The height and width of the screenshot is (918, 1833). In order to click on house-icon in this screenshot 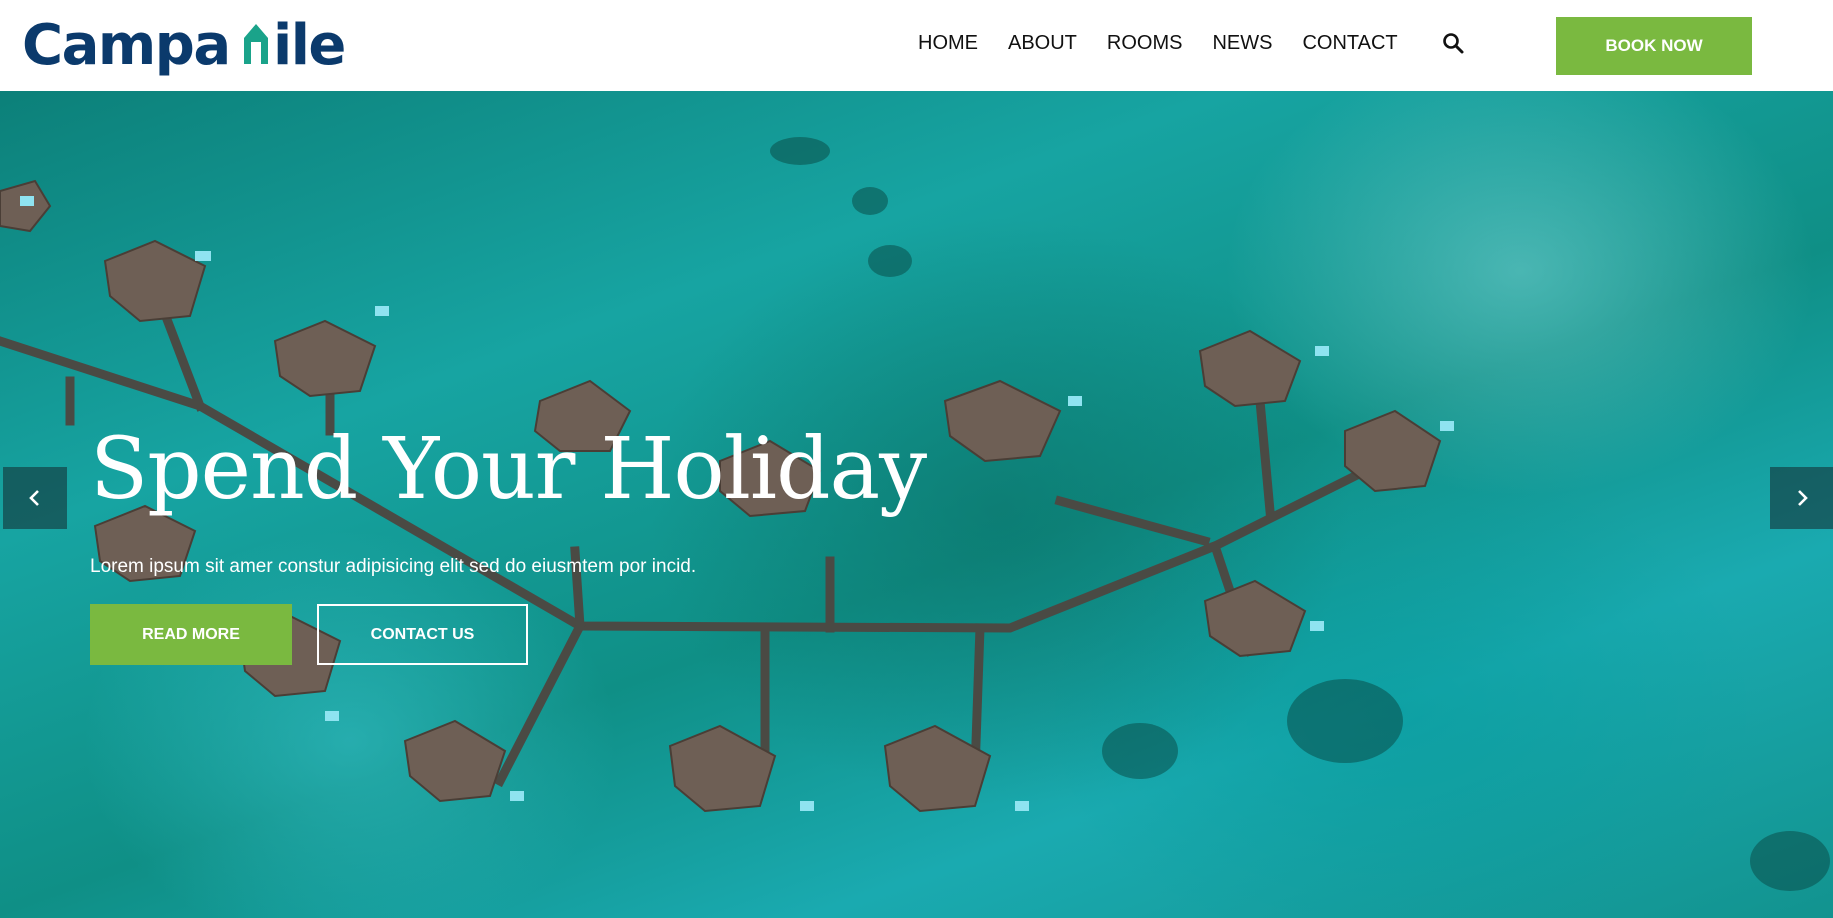, I will do `click(256, 44)`.